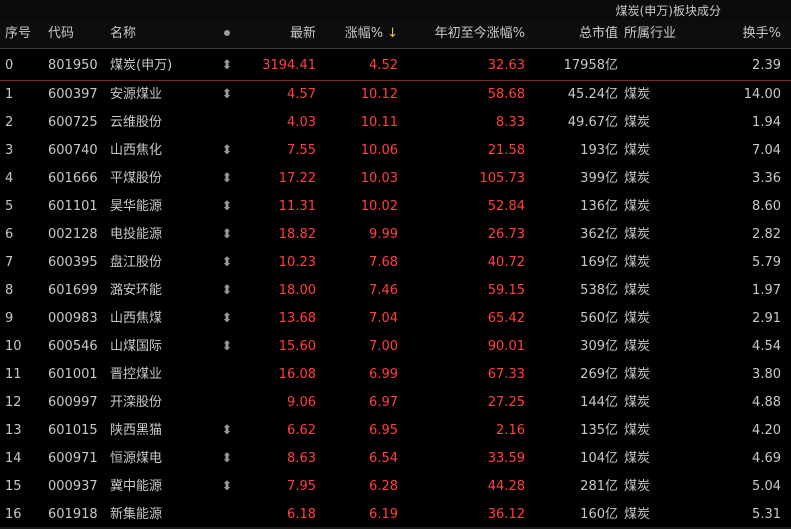 The width and height of the screenshot is (791, 529). What do you see at coordinates (227, 34) in the screenshot?
I see `circle-icon` at bounding box center [227, 34].